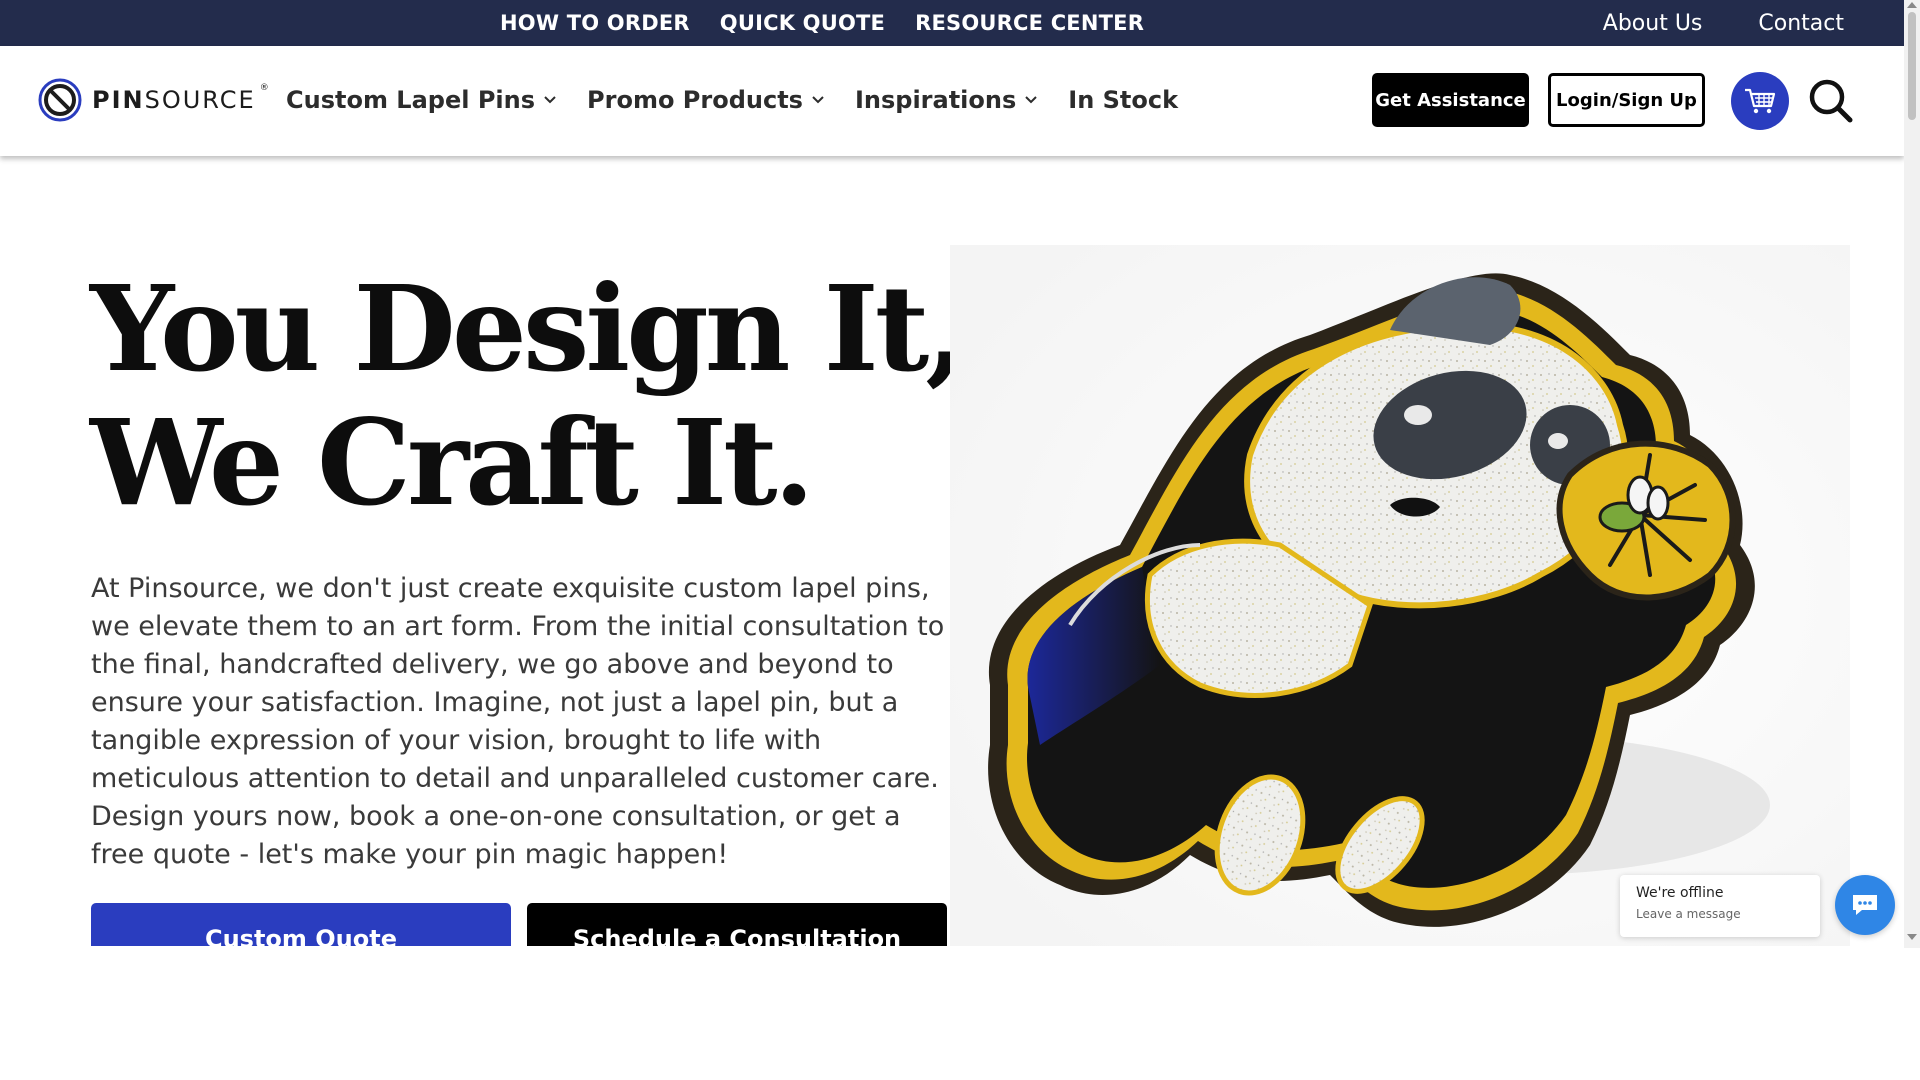  What do you see at coordinates (1912, 5) in the screenshot?
I see `scroll-up-arrow-icon` at bounding box center [1912, 5].